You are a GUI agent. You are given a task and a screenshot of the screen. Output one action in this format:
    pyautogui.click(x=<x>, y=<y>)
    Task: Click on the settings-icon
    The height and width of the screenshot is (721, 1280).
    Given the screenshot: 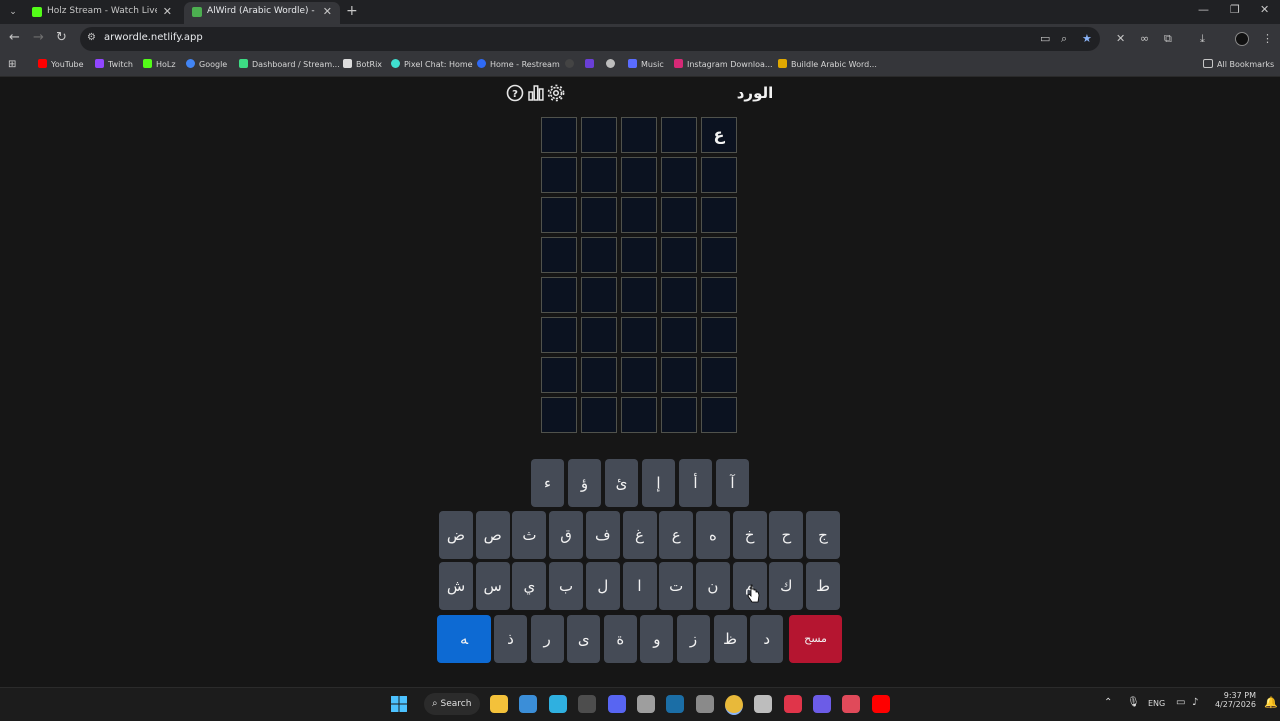 What is the action you would take?
    pyautogui.click(x=556, y=93)
    